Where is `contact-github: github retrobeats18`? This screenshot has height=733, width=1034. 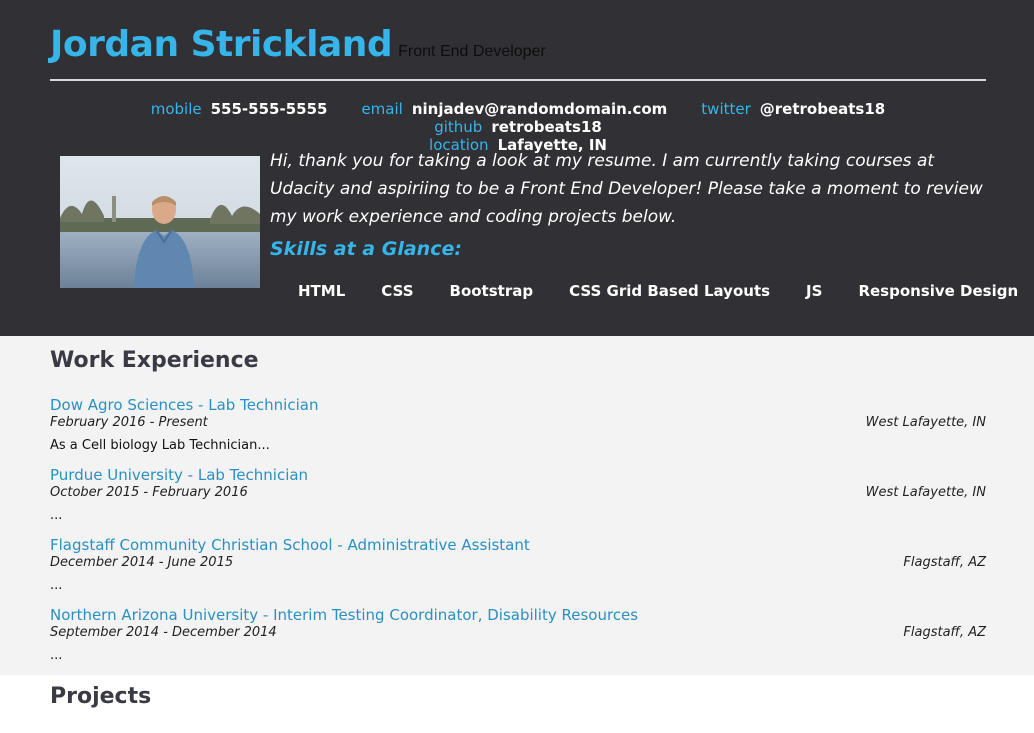
contact-github: github retrobeats18 is located at coordinates (518, 127).